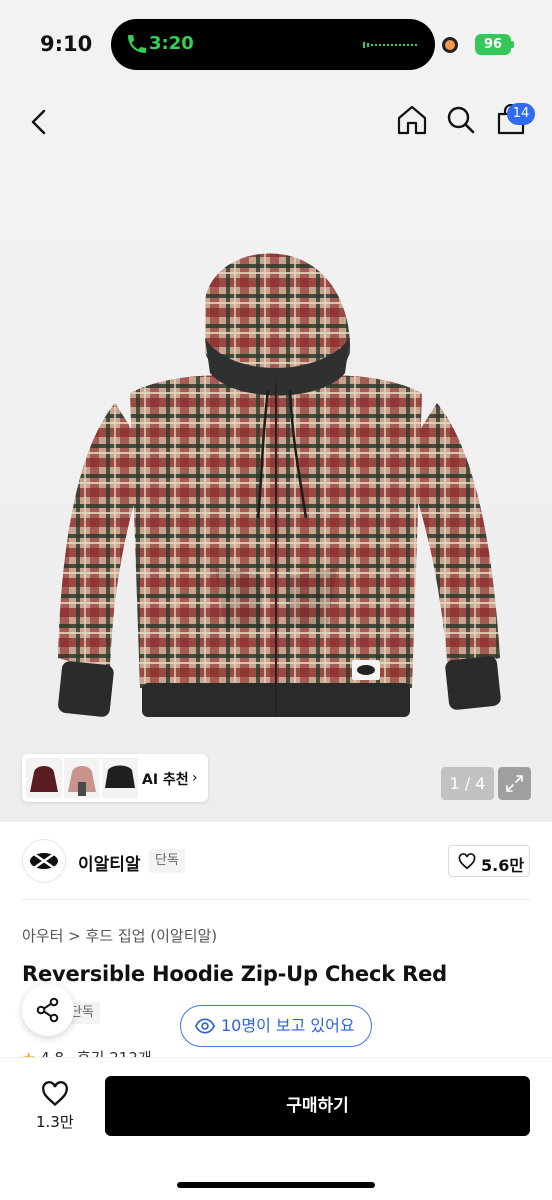 The width and height of the screenshot is (552, 1200). Describe the element at coordinates (288, 1025) in the screenshot. I see `viewers-text: 10명이 보고 있어요` at that location.